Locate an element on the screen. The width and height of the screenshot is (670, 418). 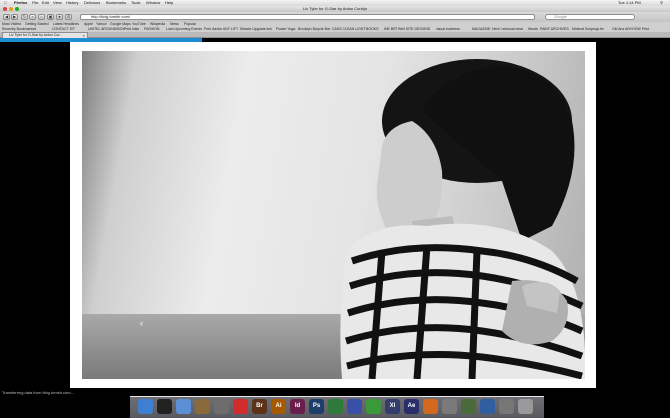
green-app-icon is located at coordinates (373, 406).